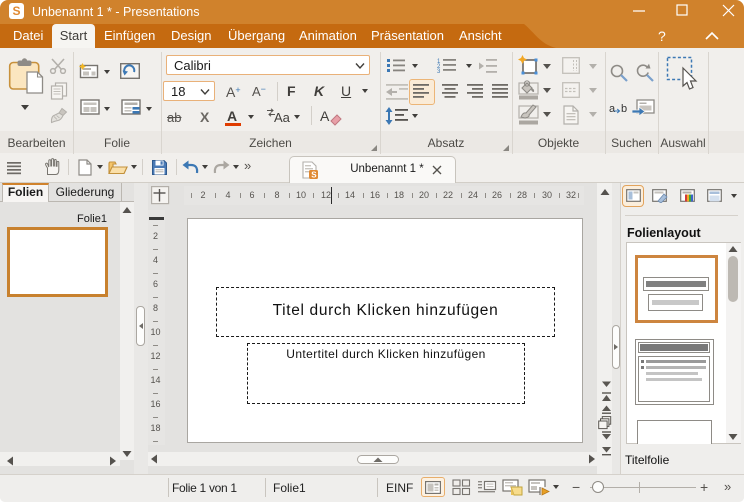 The width and height of the screenshot is (744, 502). I want to click on svg-text: 3, so click(439, 71).